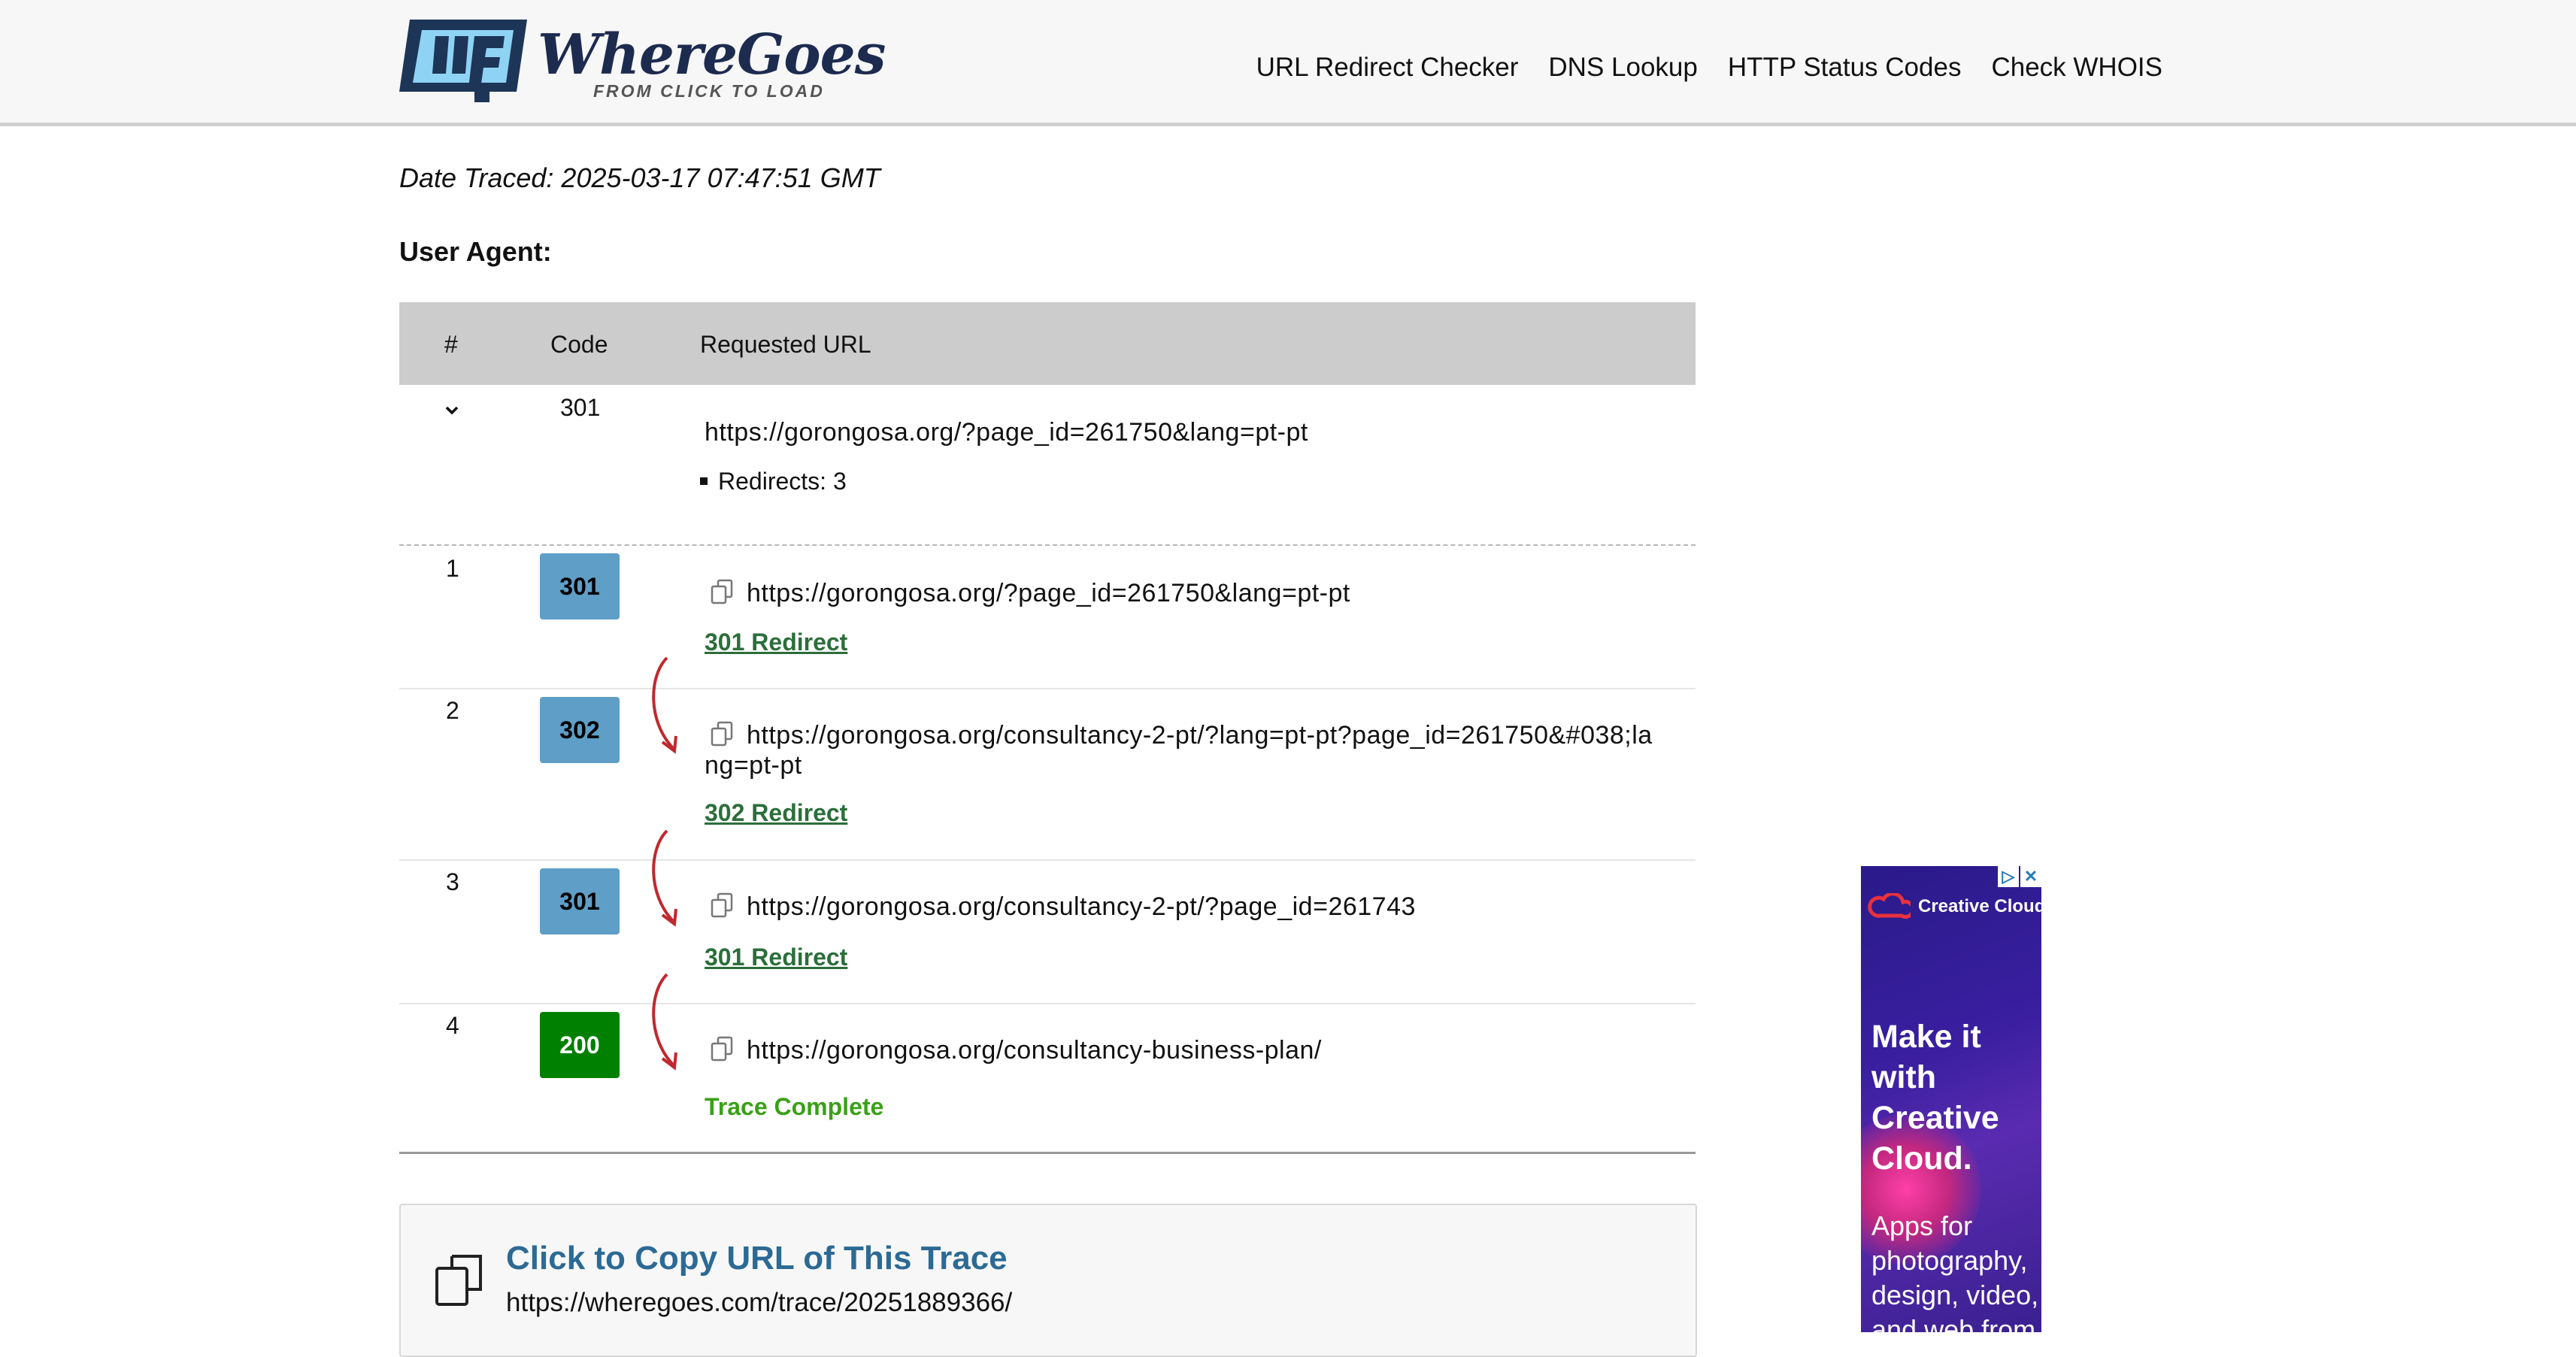 The image size is (2576, 1357). Describe the element at coordinates (463, 61) in the screenshot. I see `logo-mark-icon` at that location.